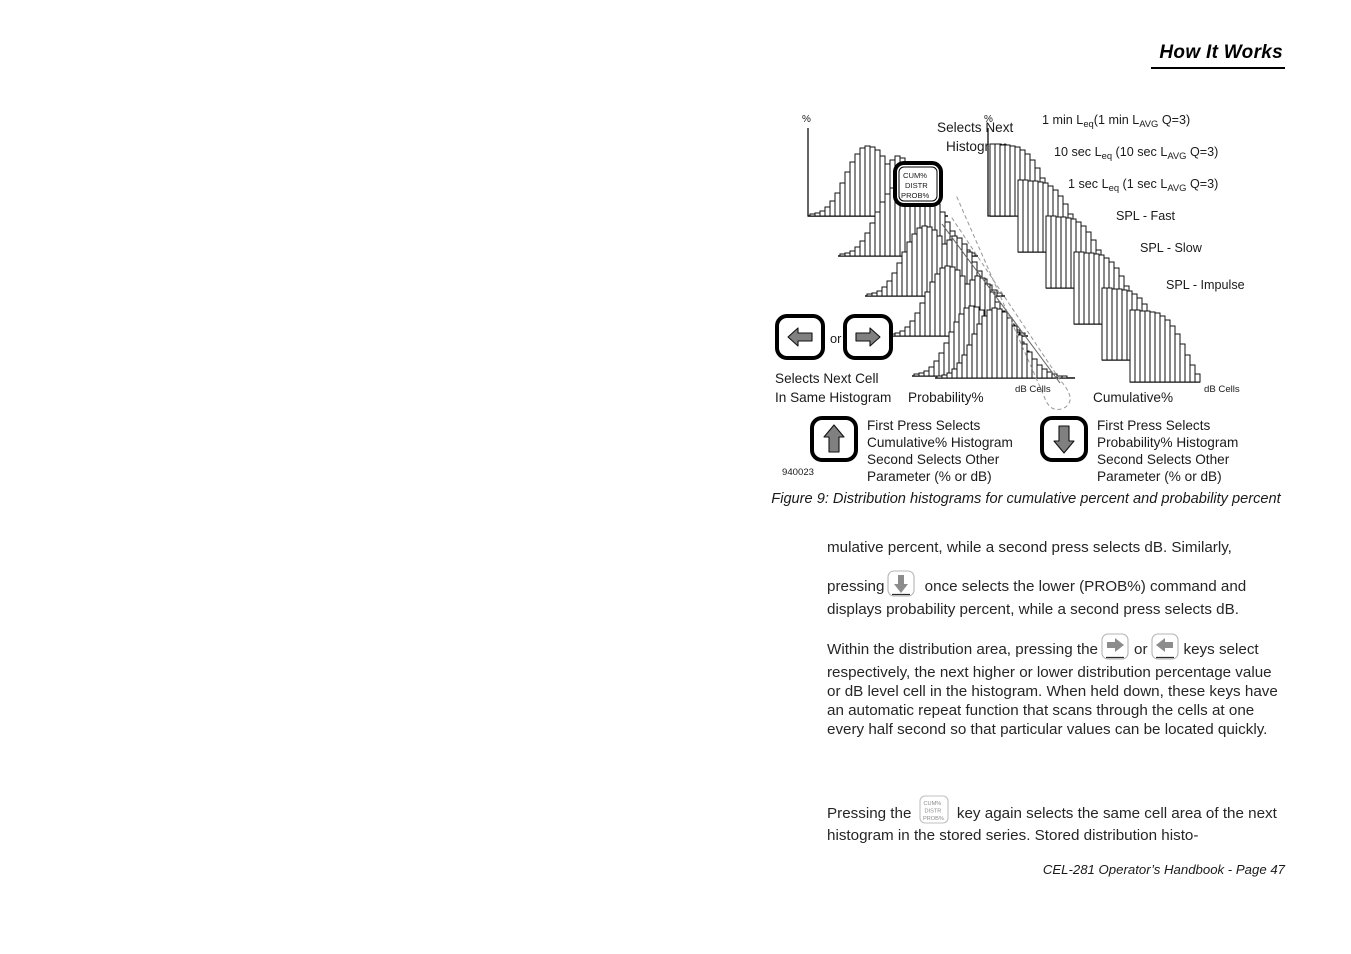 The width and height of the screenshot is (1351, 954). Describe the element at coordinates (827, 378) in the screenshot. I see `selects-next-cell-line1: Selects Next Cell` at that location.